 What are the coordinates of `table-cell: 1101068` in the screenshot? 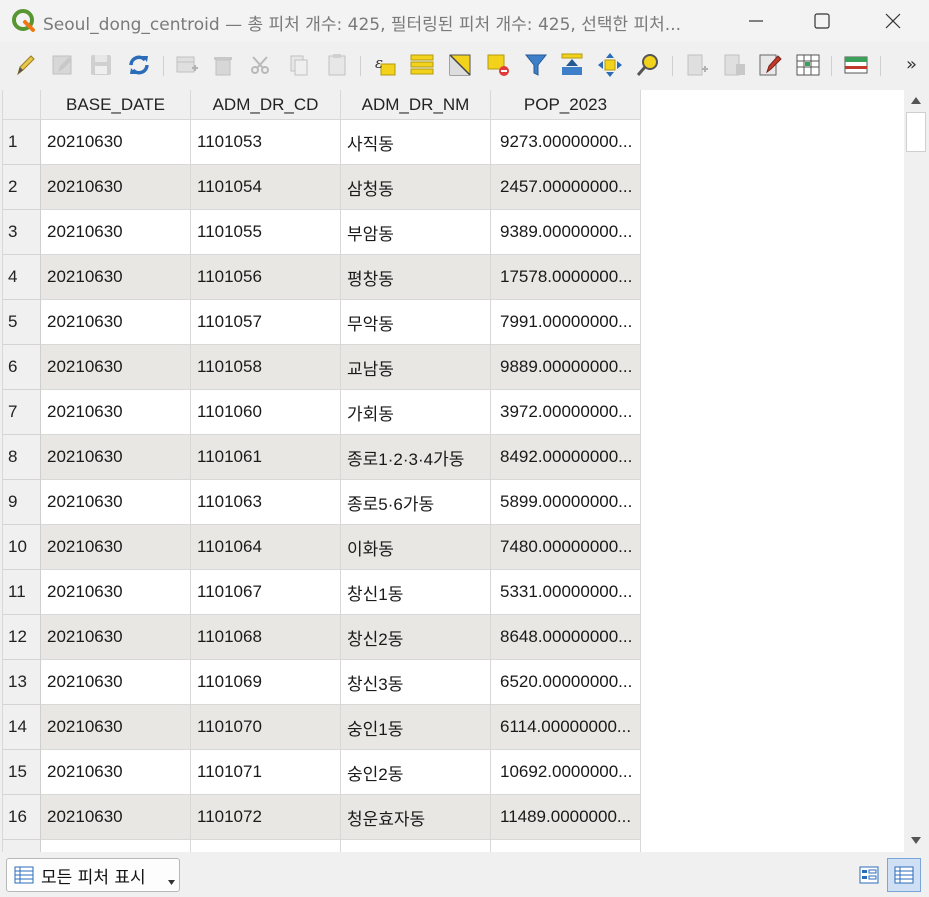 It's located at (266, 637).